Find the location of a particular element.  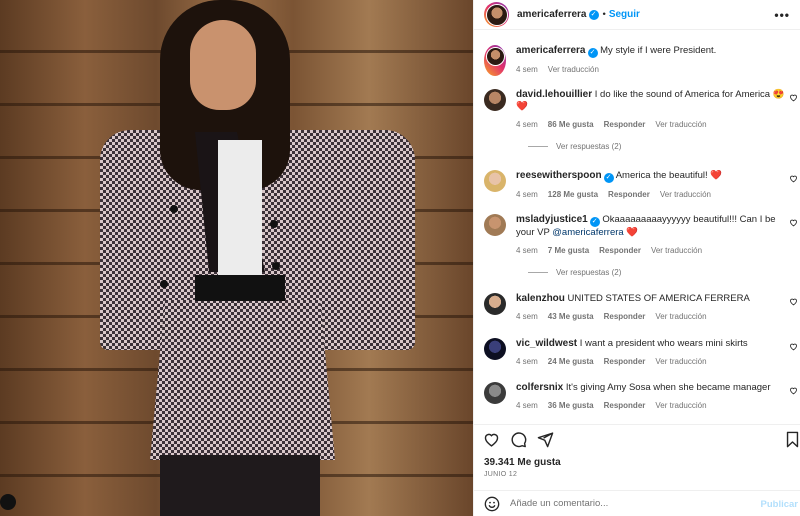

caption-username: americaferrera is located at coordinates (551, 50).